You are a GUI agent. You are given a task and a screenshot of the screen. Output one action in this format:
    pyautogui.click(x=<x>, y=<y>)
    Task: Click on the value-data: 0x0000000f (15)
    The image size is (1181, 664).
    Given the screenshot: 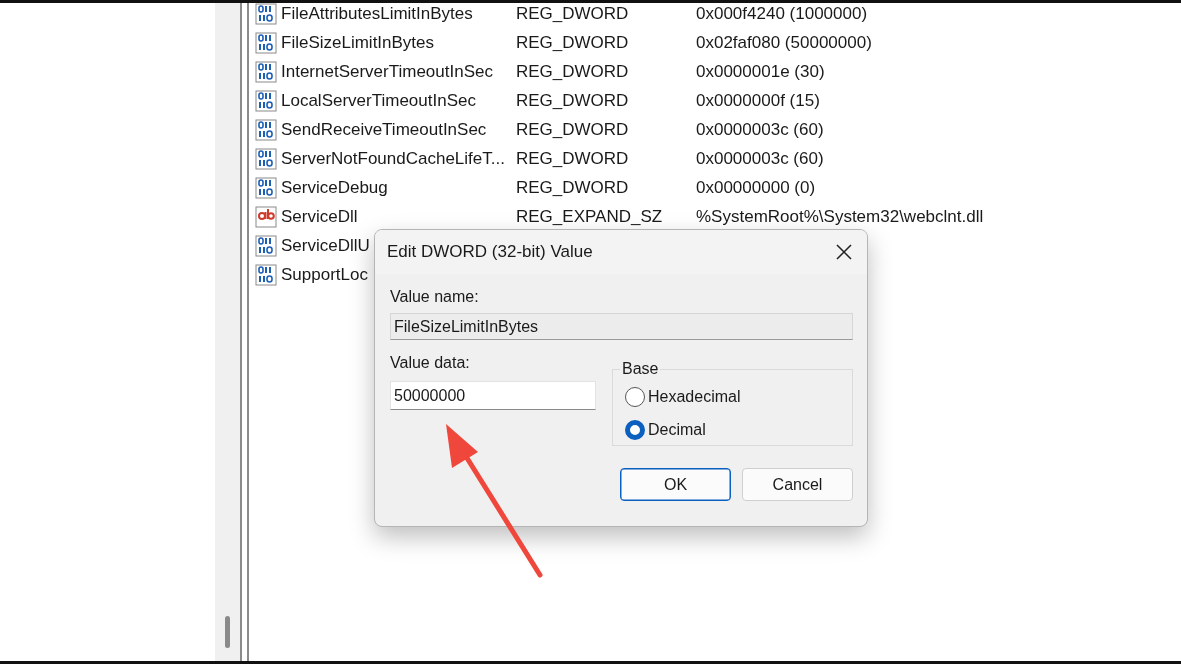 What is the action you would take?
    pyautogui.click(x=758, y=100)
    